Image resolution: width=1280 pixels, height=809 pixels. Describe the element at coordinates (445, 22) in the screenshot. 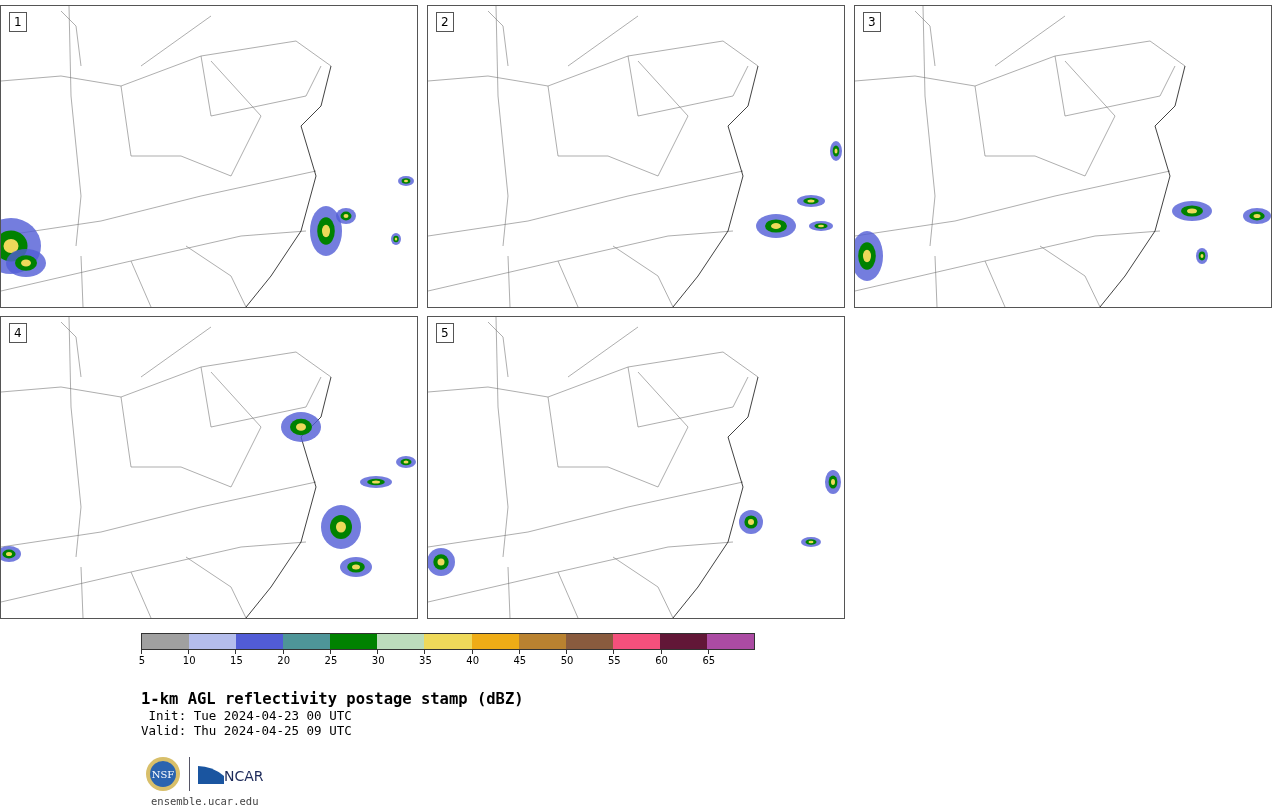

I see `panel-number: 2` at that location.